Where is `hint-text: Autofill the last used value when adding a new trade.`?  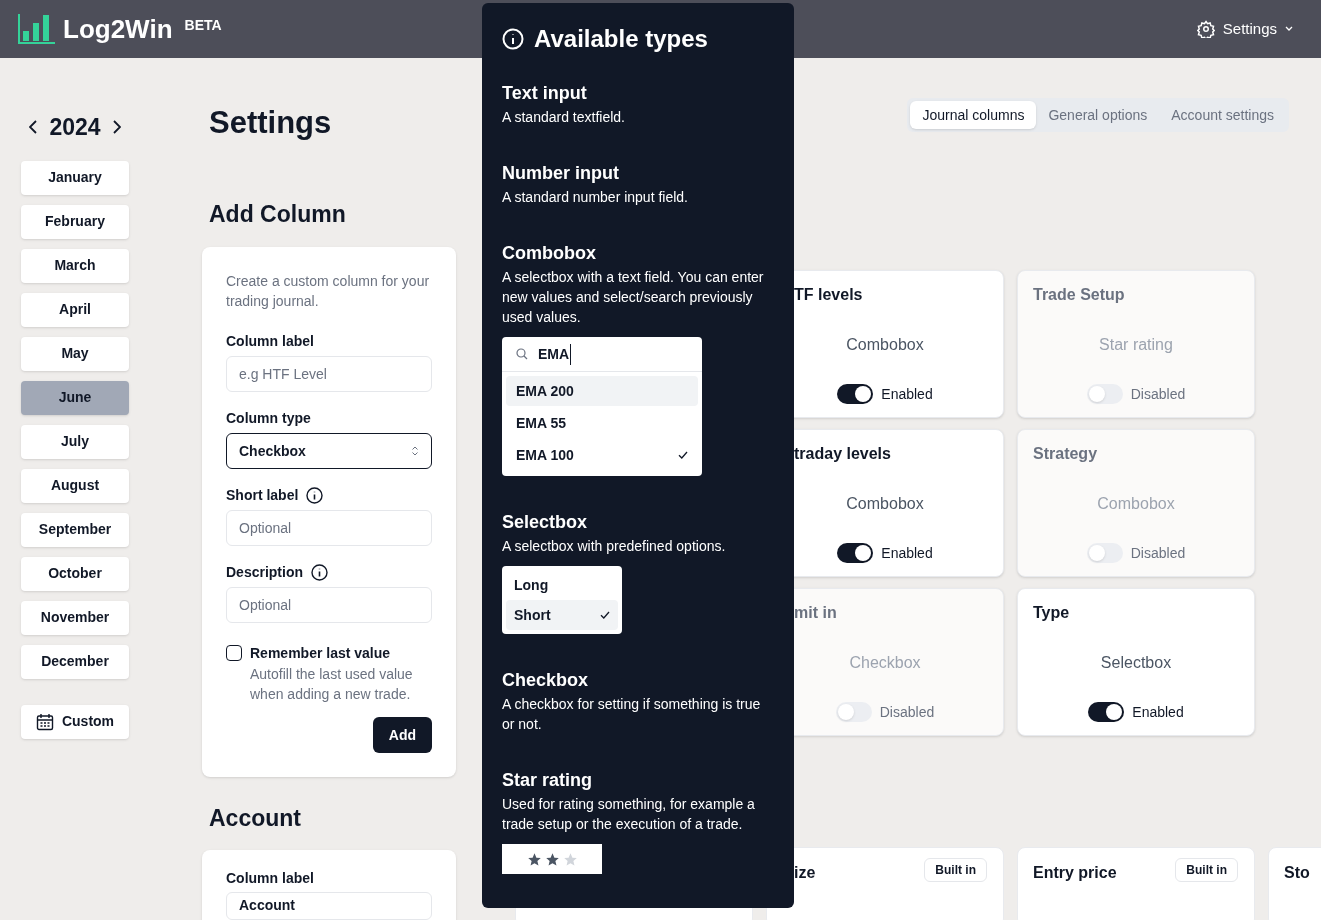
hint-text: Autofill the last used value when adding a new trade. is located at coordinates (332, 684).